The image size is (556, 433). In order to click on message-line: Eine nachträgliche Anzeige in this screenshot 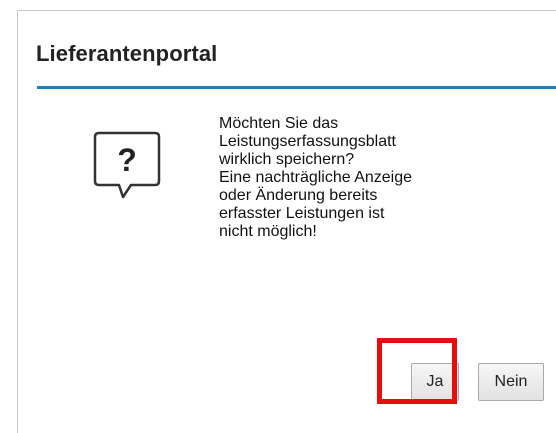, I will do `click(316, 177)`.